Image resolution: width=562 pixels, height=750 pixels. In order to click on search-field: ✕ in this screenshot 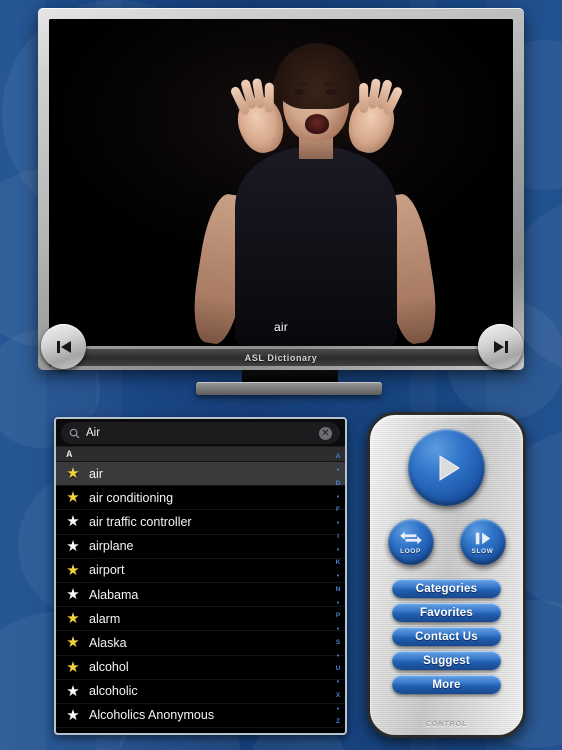, I will do `click(200, 433)`.